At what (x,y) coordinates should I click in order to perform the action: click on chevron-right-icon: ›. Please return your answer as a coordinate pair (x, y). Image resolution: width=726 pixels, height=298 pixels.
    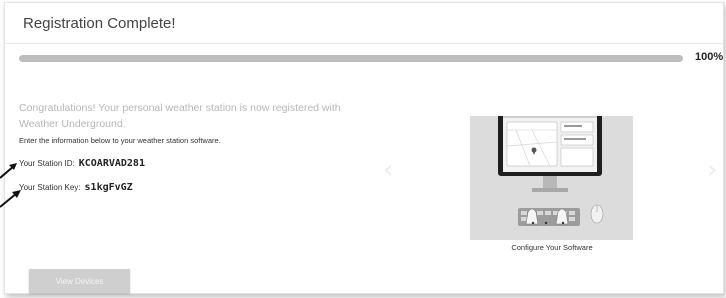
    Looking at the image, I should click on (712, 170).